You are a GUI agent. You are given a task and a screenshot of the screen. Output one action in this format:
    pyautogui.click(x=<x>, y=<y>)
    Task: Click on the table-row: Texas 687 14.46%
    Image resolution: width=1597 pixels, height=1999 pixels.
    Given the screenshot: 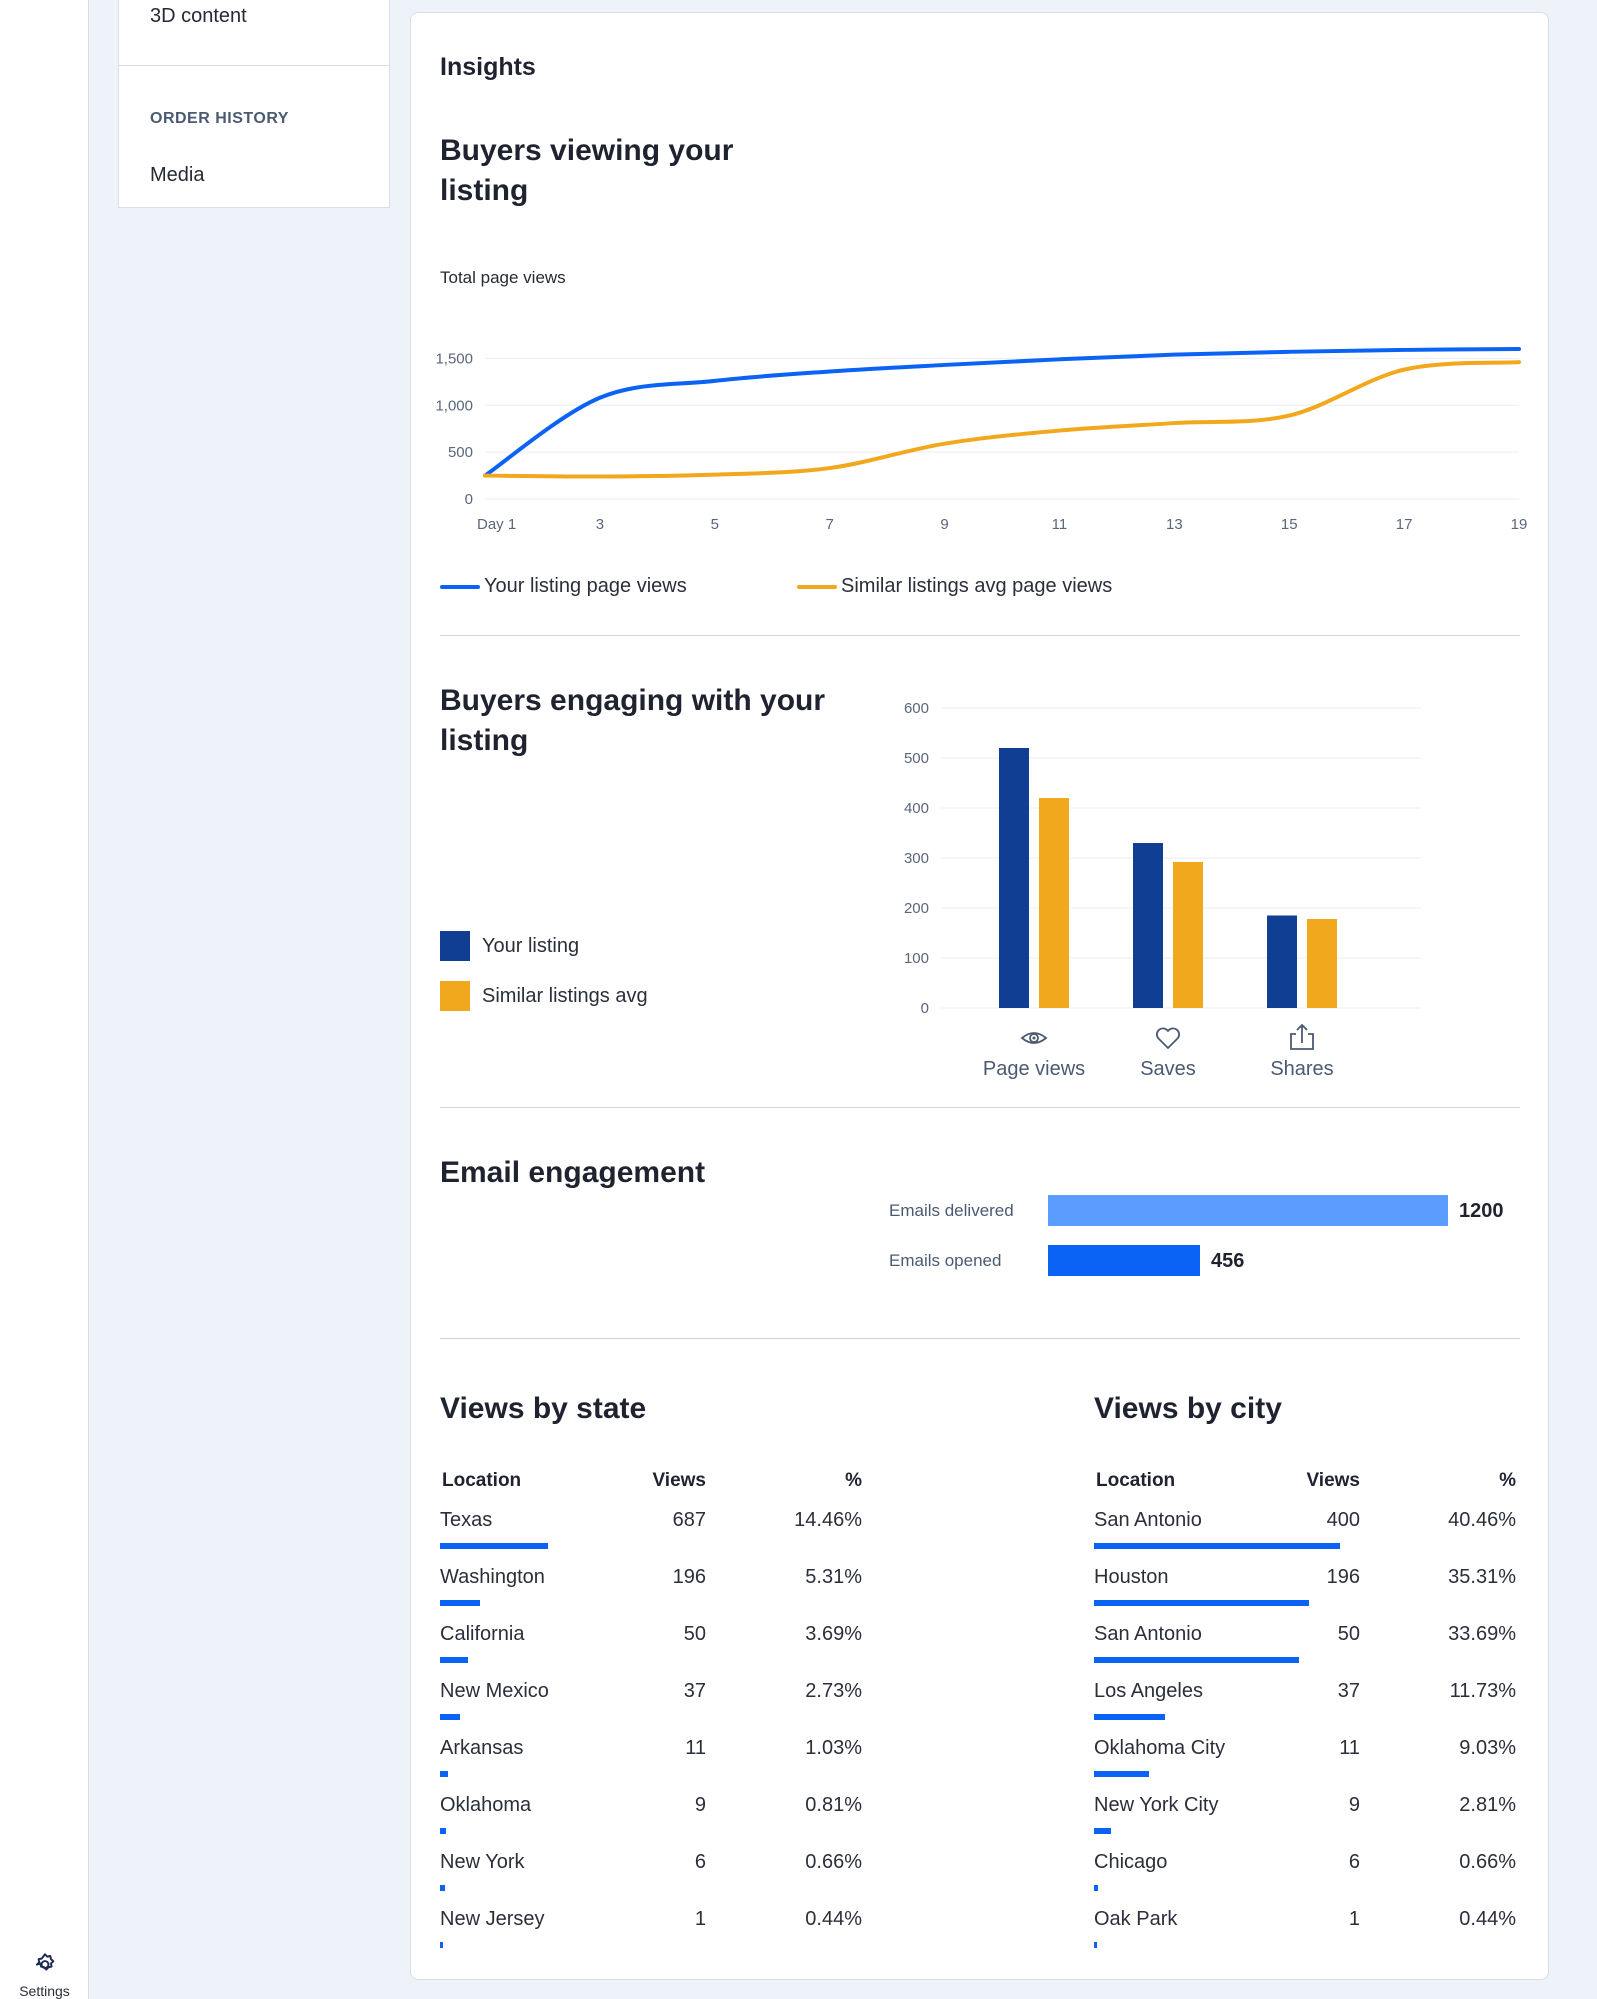 What is the action you would take?
    pyautogui.click(x=651, y=1529)
    